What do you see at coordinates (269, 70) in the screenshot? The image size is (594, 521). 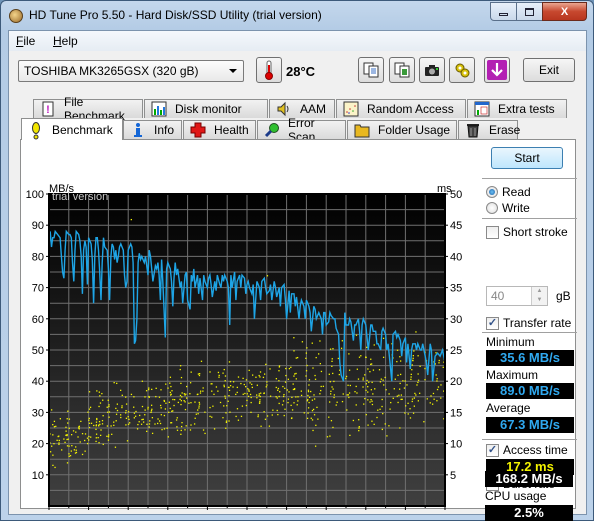 I see `temperature-button` at bounding box center [269, 70].